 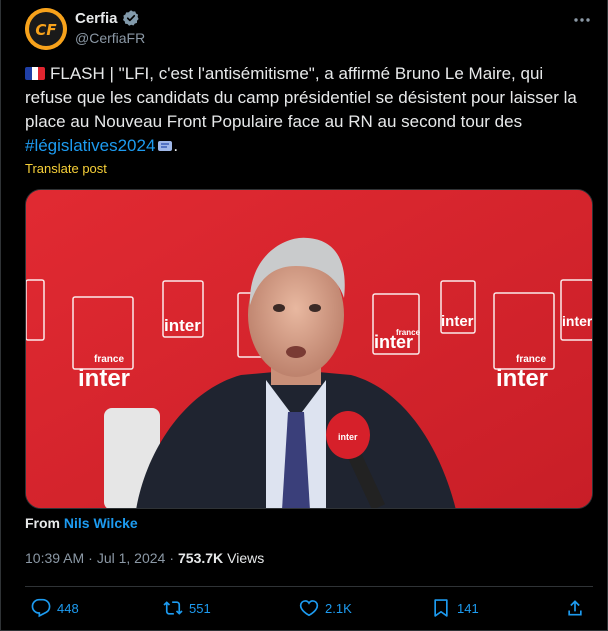 What do you see at coordinates (200, 608) in the screenshot?
I see `repost-count: 551` at bounding box center [200, 608].